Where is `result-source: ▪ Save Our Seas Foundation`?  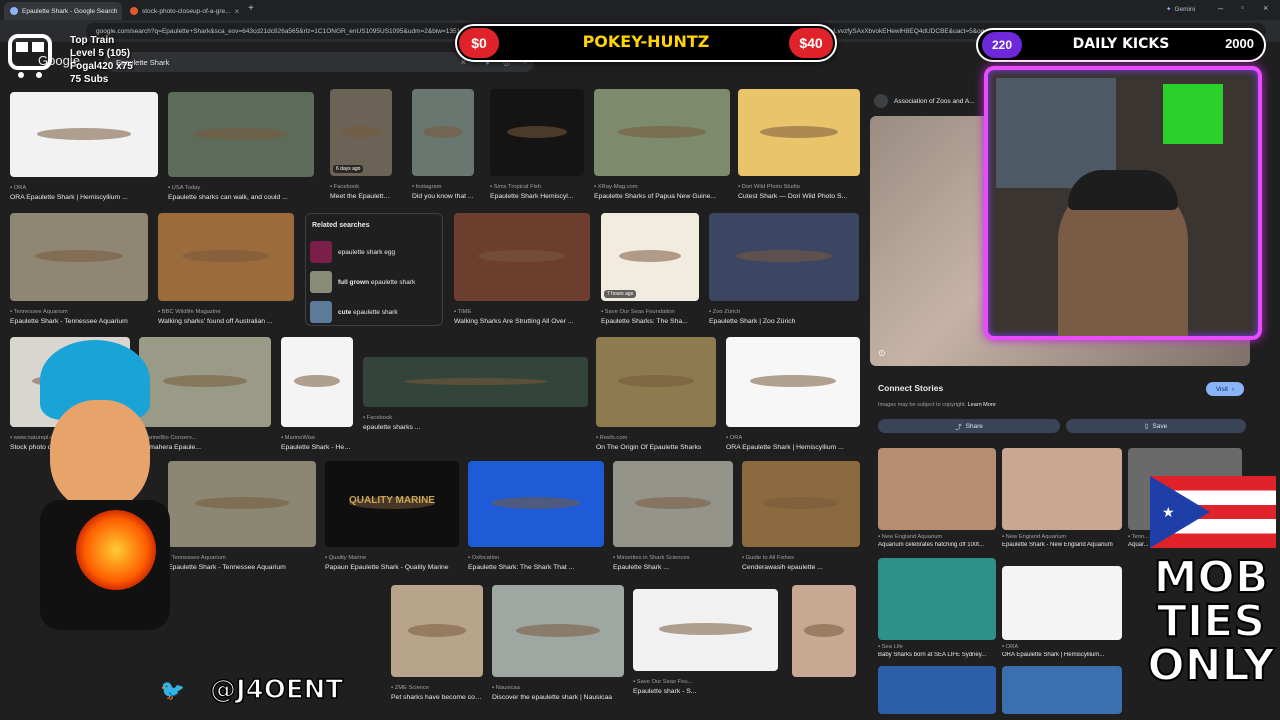 result-source: ▪ Save Our Seas Foundation is located at coordinates (650, 312).